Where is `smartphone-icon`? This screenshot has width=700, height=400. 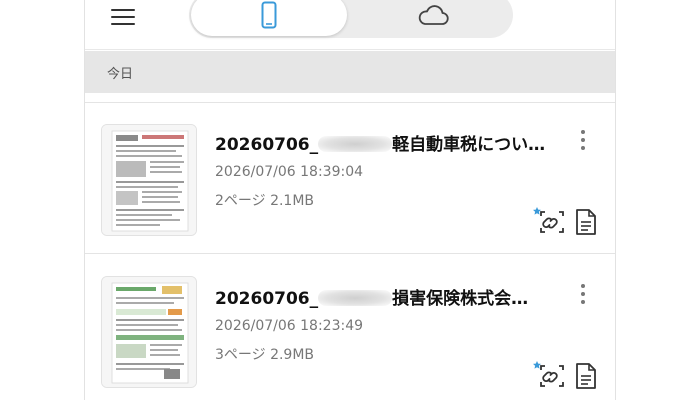 smartphone-icon is located at coordinates (269, 15).